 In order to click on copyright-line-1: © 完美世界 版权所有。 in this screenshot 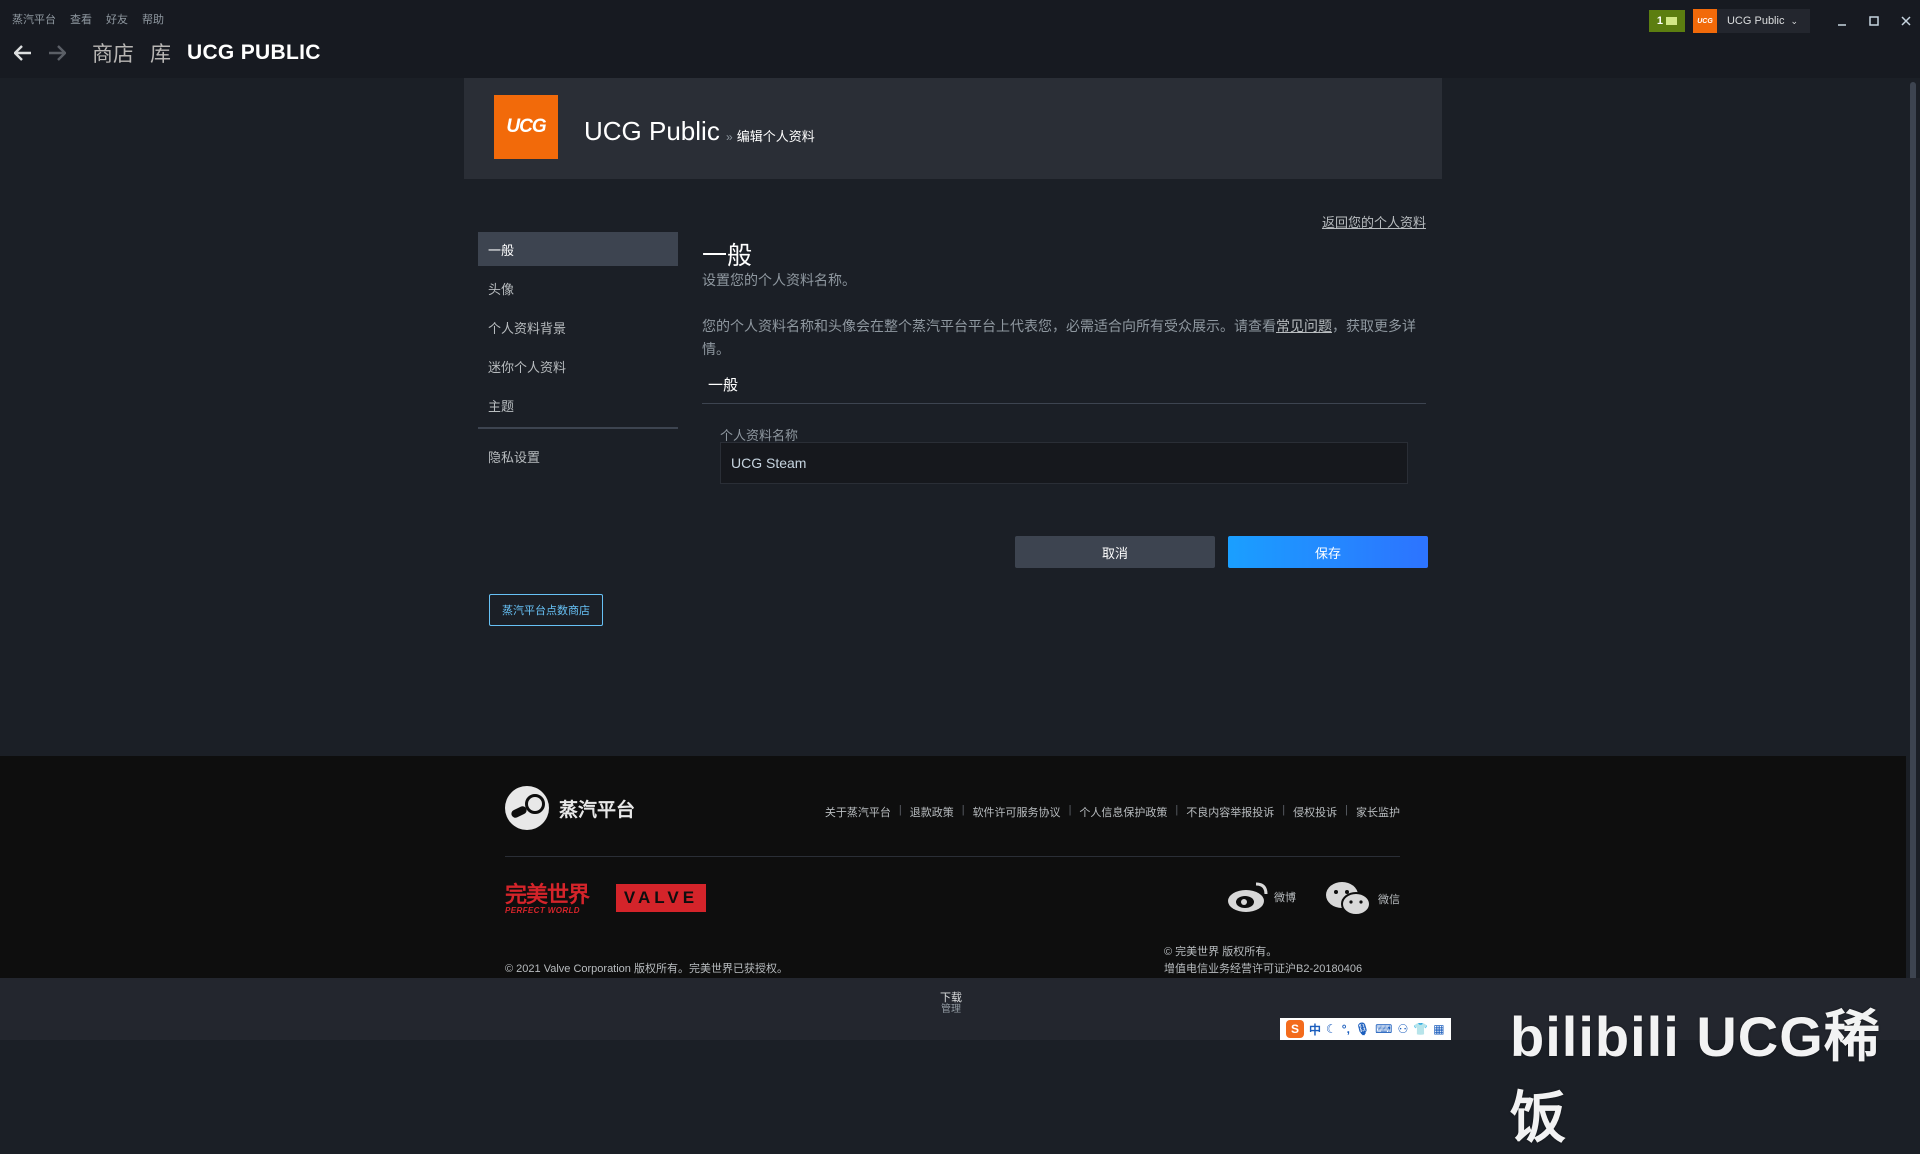, I will do `click(1221, 952)`.